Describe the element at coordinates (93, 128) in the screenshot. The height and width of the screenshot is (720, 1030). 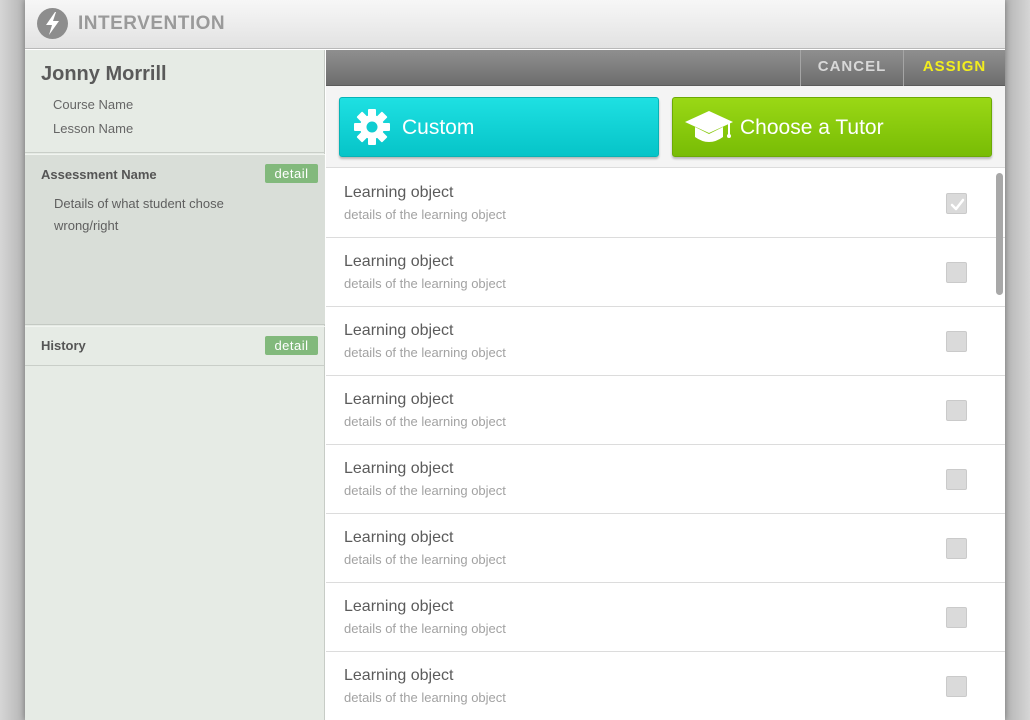
I see `lesson-name: Lesson Name` at that location.